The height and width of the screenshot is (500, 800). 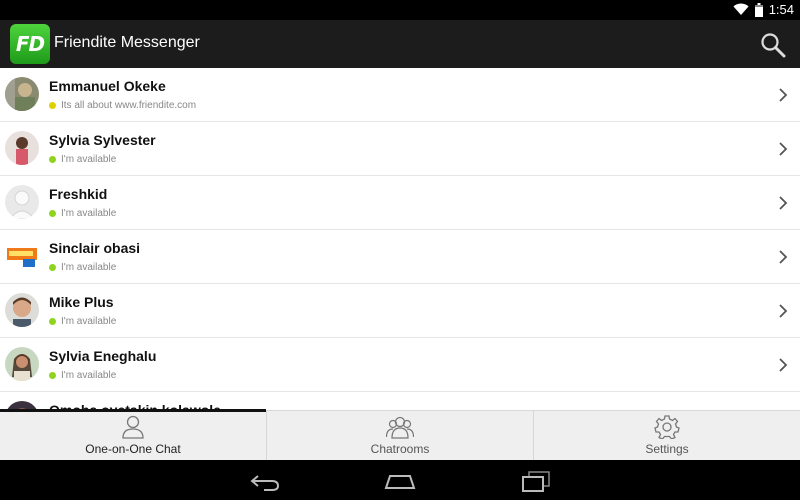 I want to click on contact-name: Freshkid, so click(x=78, y=194).